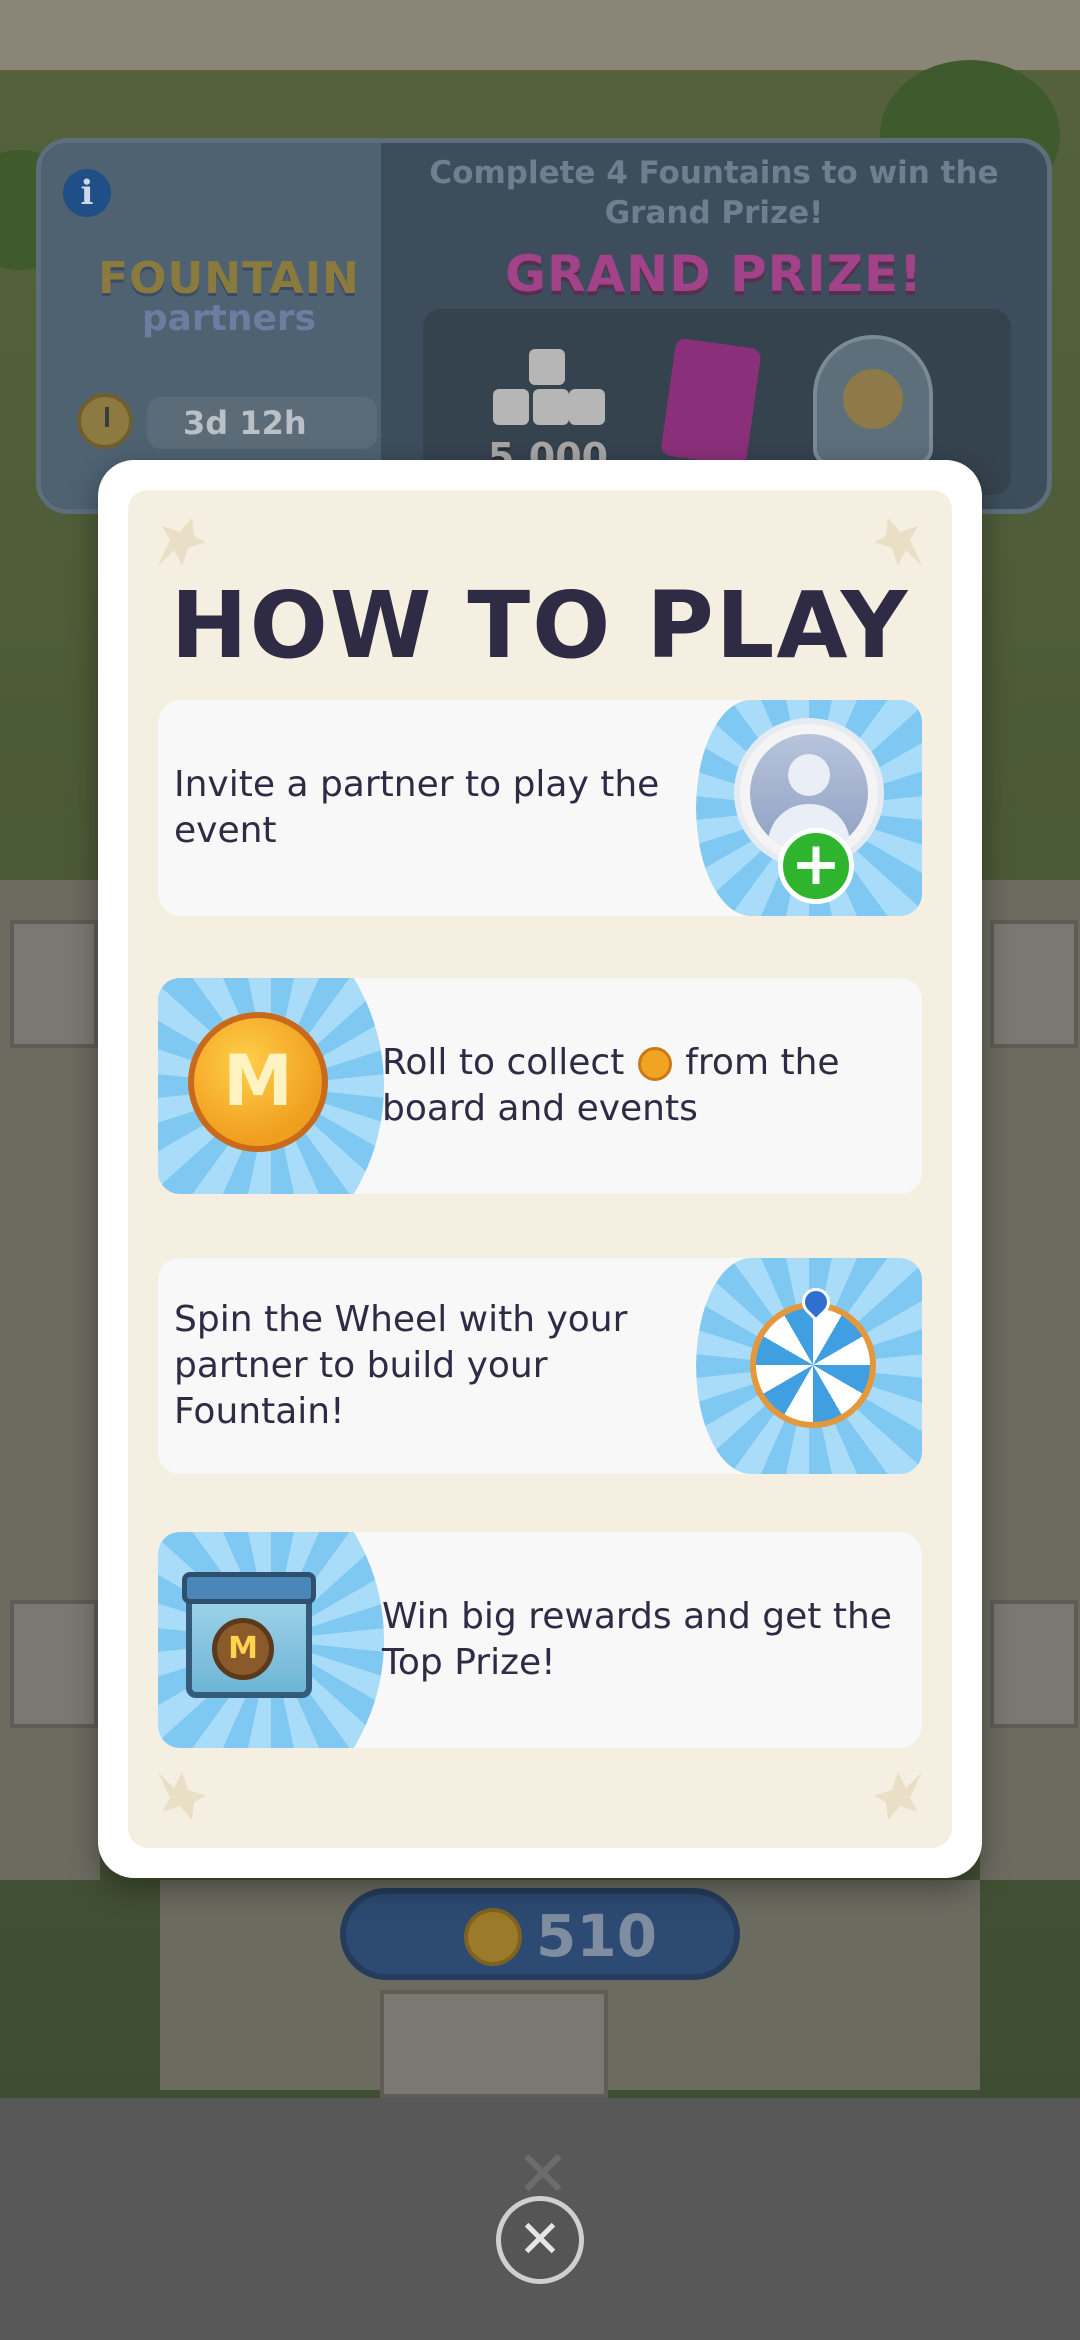 The height and width of the screenshot is (2340, 1080). I want to click on sticker-pack-icon, so click(711, 402).